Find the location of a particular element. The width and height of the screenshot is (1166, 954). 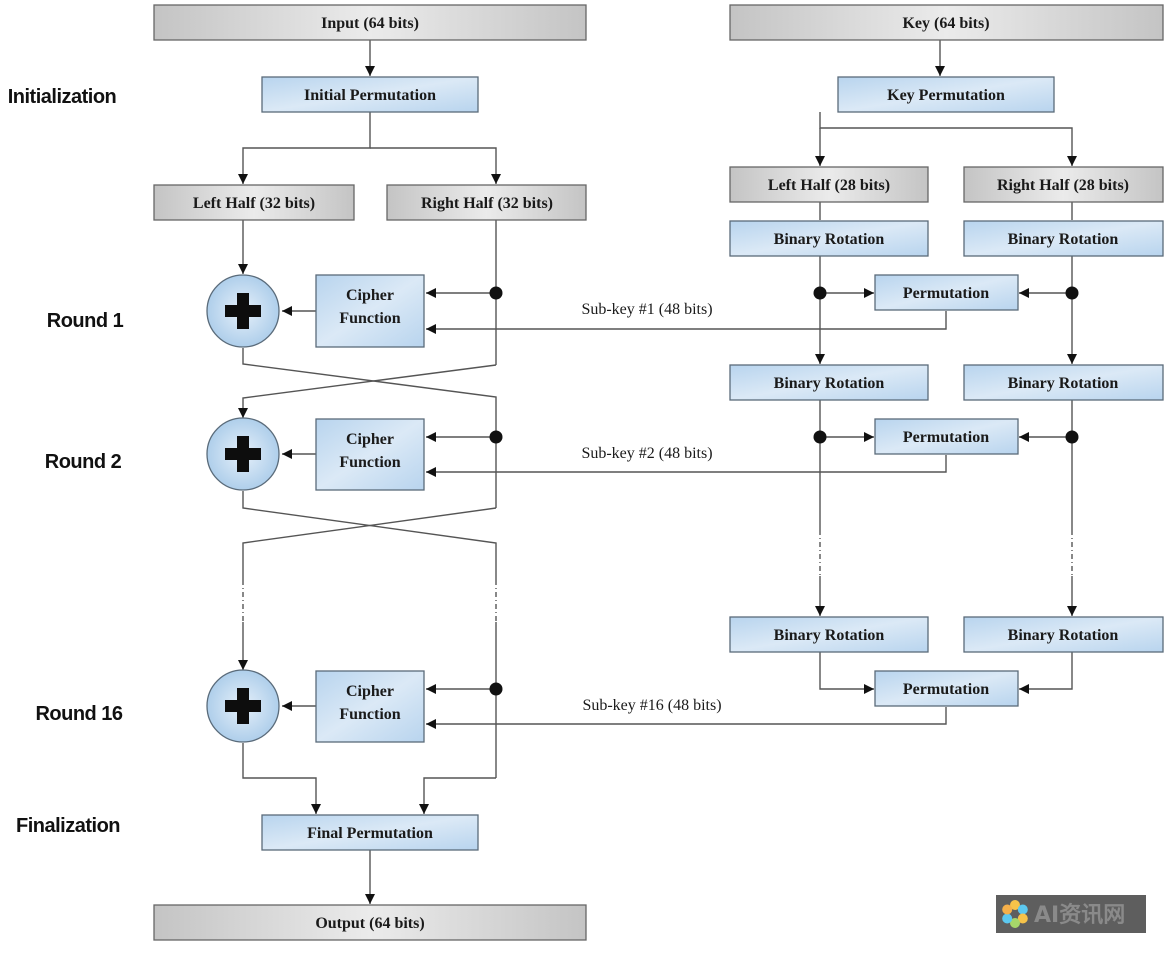

stage-label-round-16: Round 16 is located at coordinates (78, 714).